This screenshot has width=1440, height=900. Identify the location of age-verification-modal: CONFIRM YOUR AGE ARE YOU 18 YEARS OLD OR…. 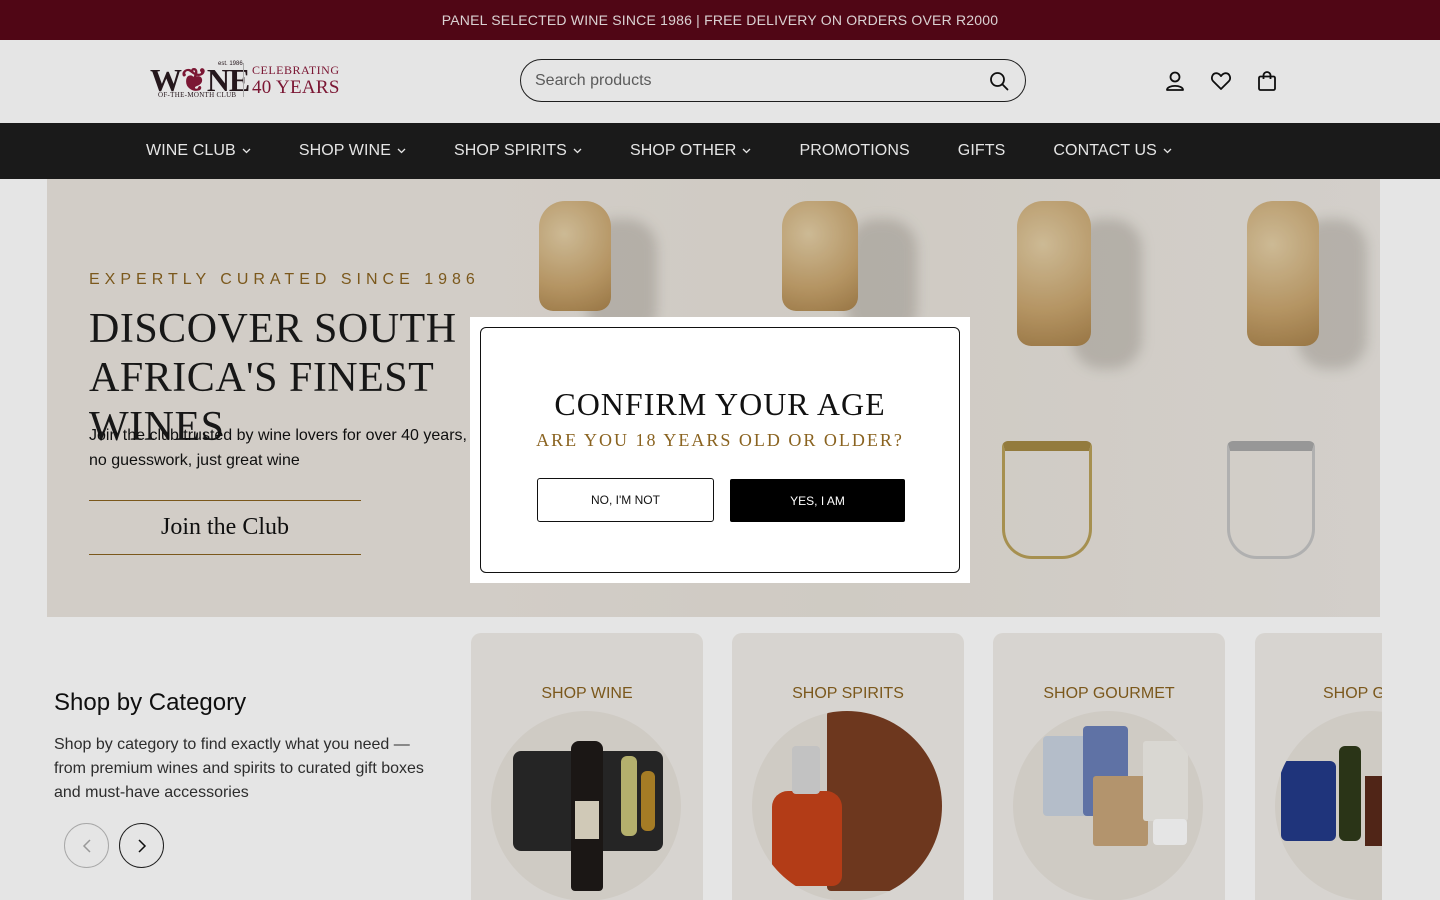
(720, 450).